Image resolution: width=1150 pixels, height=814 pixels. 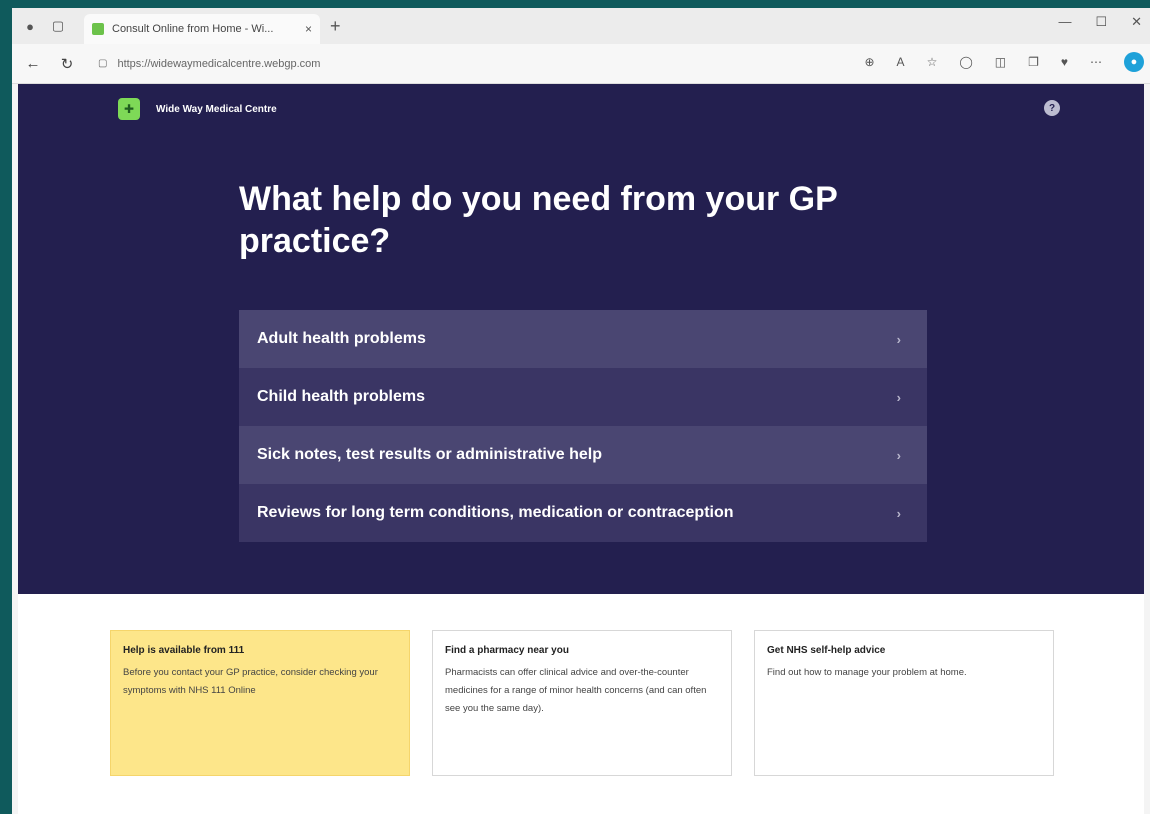 I want to click on site-header: ✚ Wide Way Medical Centre, so click(x=197, y=109).